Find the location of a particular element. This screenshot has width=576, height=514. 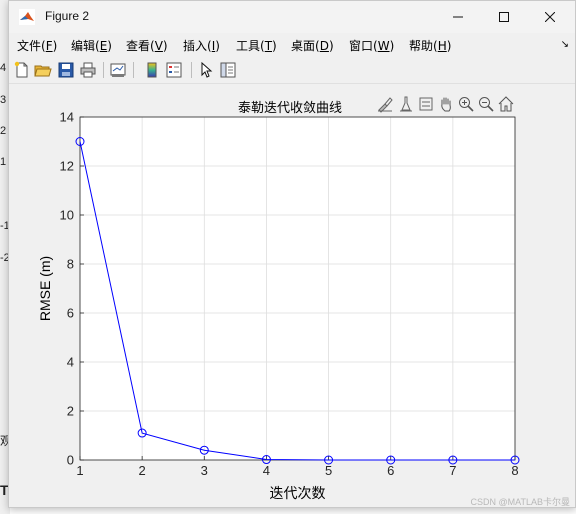

close-button is located at coordinates (550, 17).